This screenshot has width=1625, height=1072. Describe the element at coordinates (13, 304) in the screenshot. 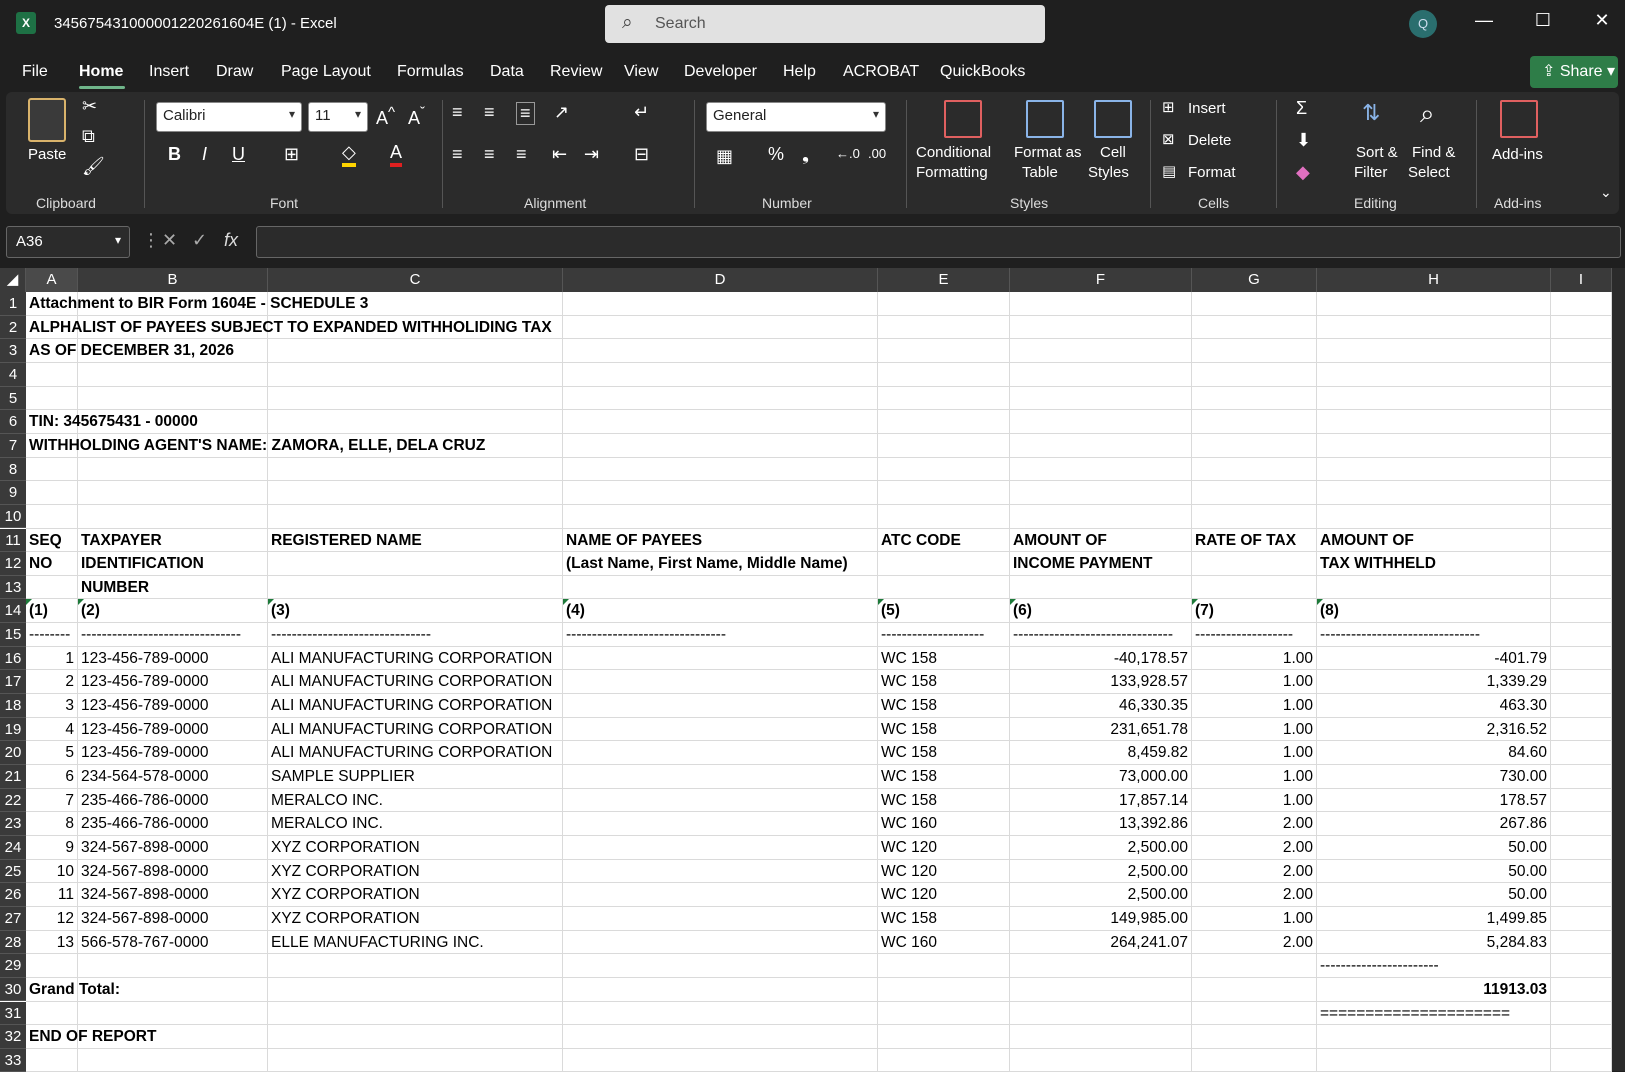

I see `row-header: 1` at that location.